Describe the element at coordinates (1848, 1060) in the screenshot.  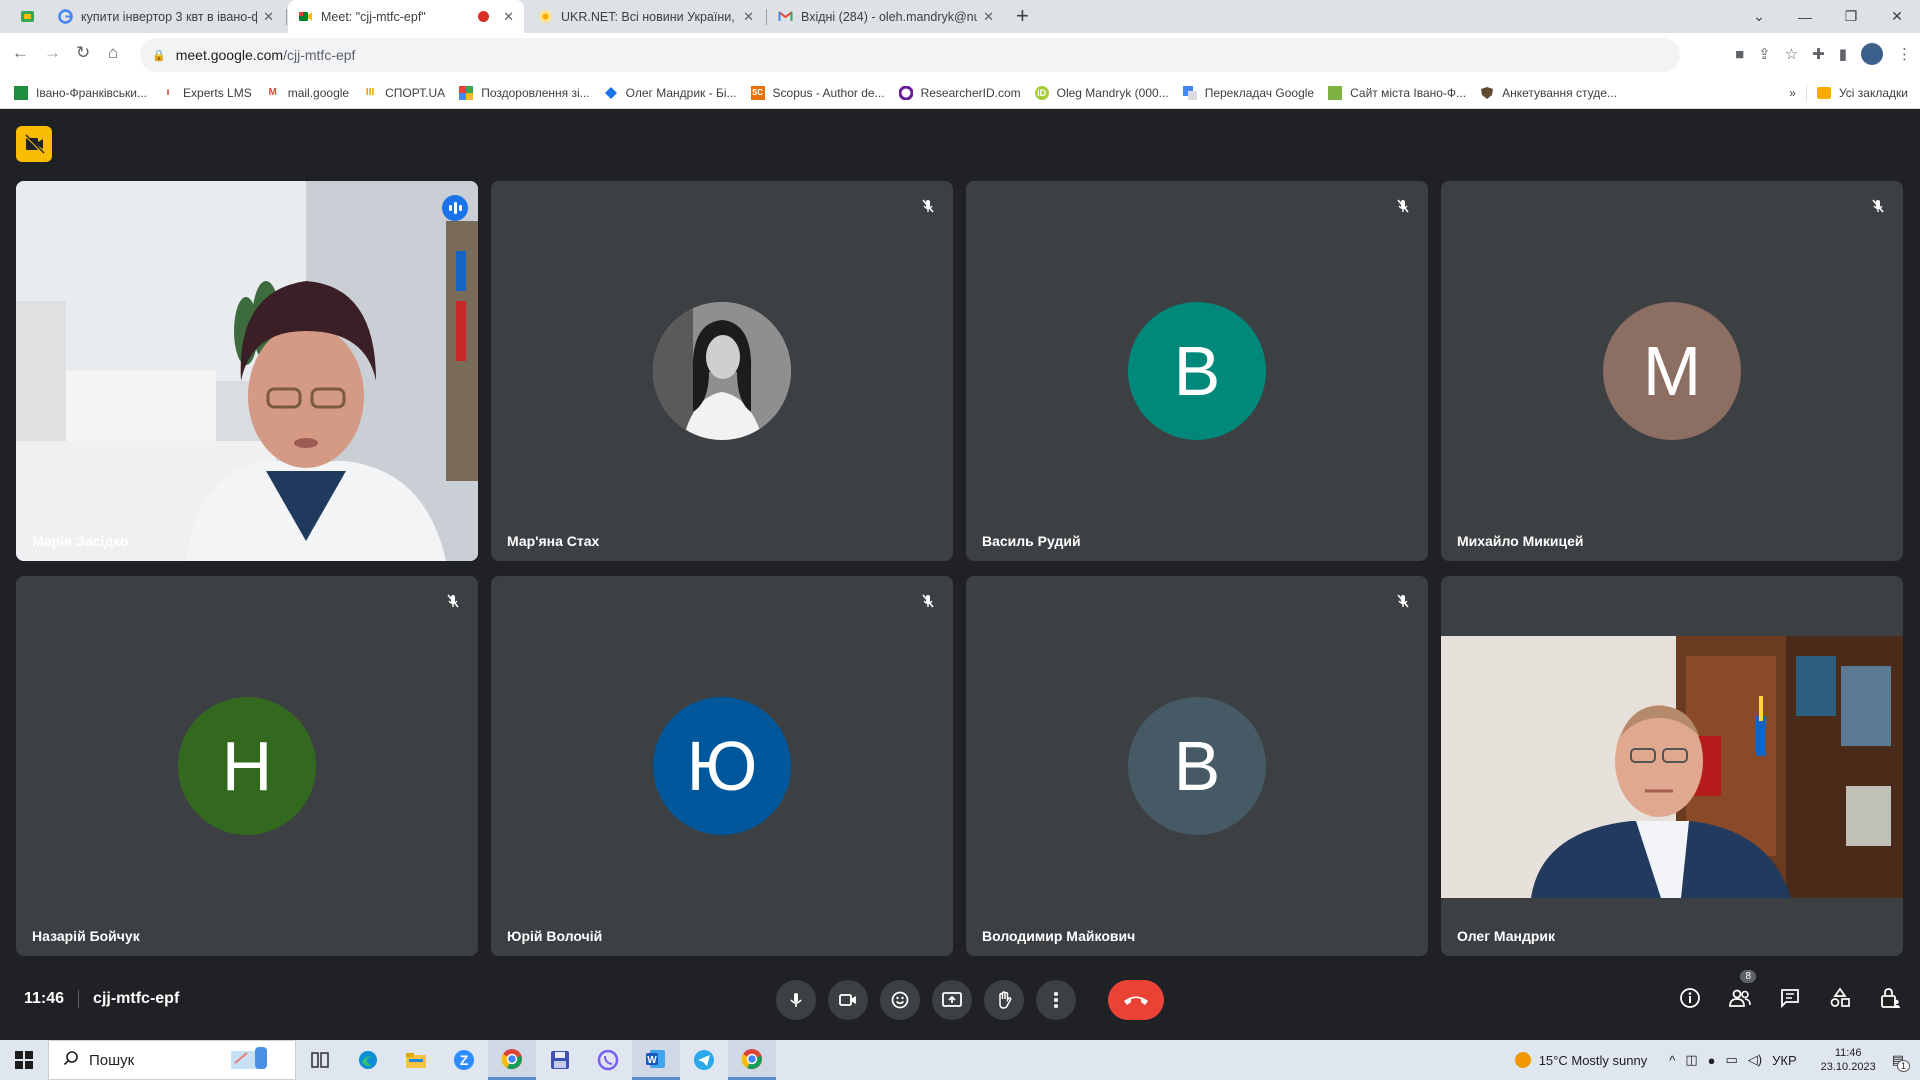
I see `clock: 11:46 23.10.2023` at that location.